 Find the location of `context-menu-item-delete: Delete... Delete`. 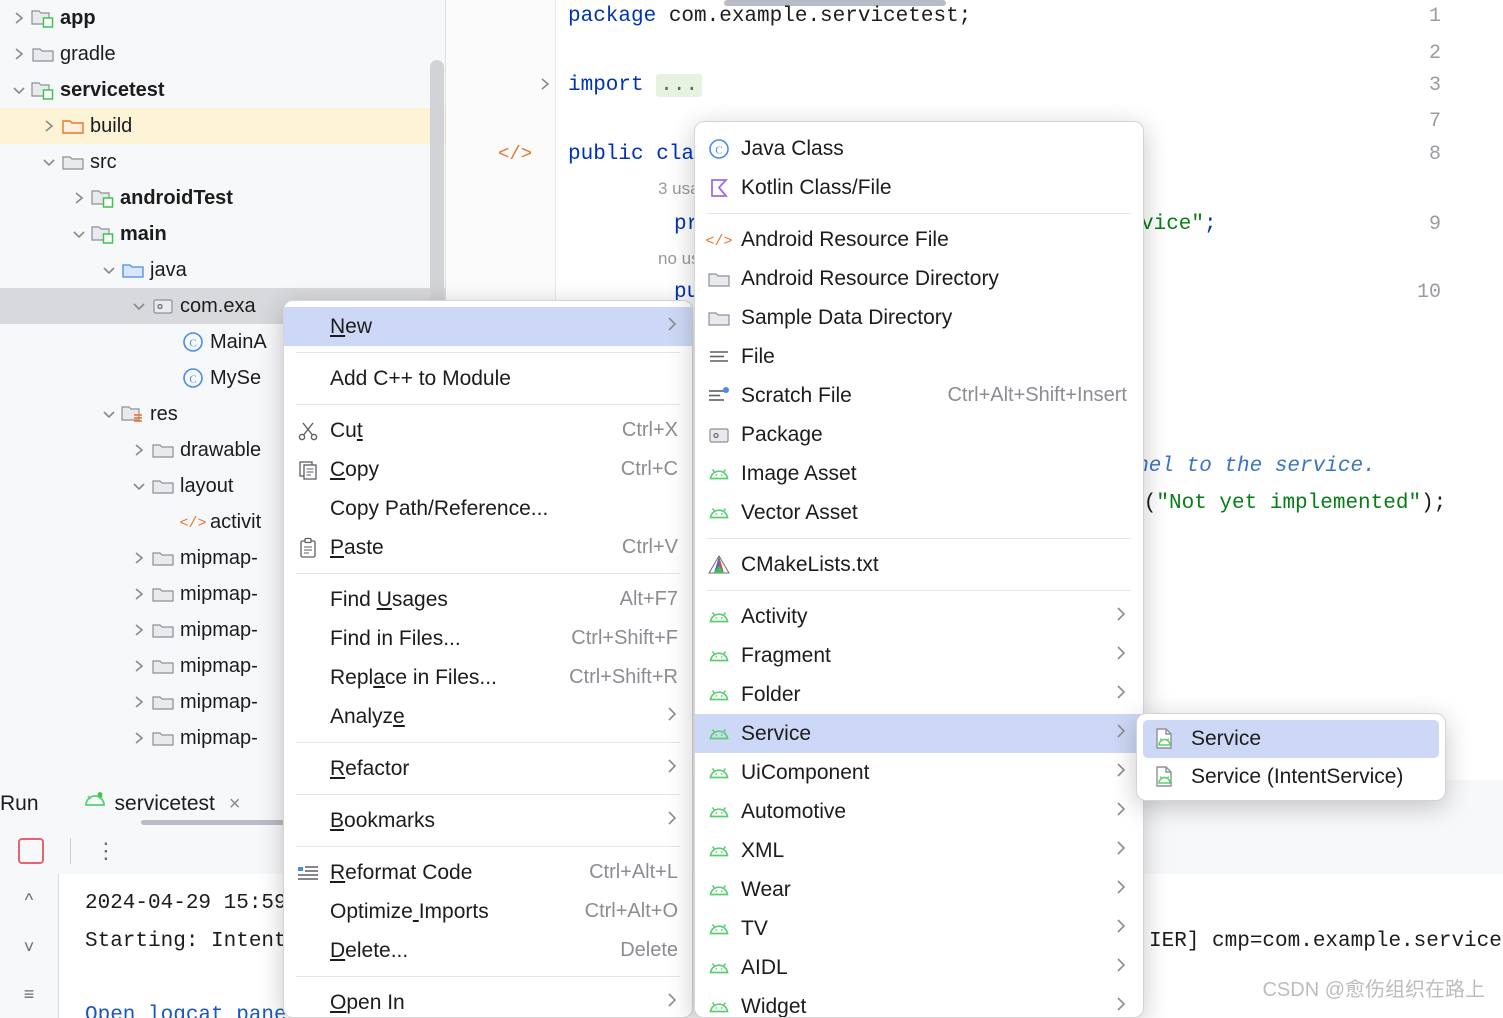

context-menu-item-delete: Delete... Delete is located at coordinates (488, 950).